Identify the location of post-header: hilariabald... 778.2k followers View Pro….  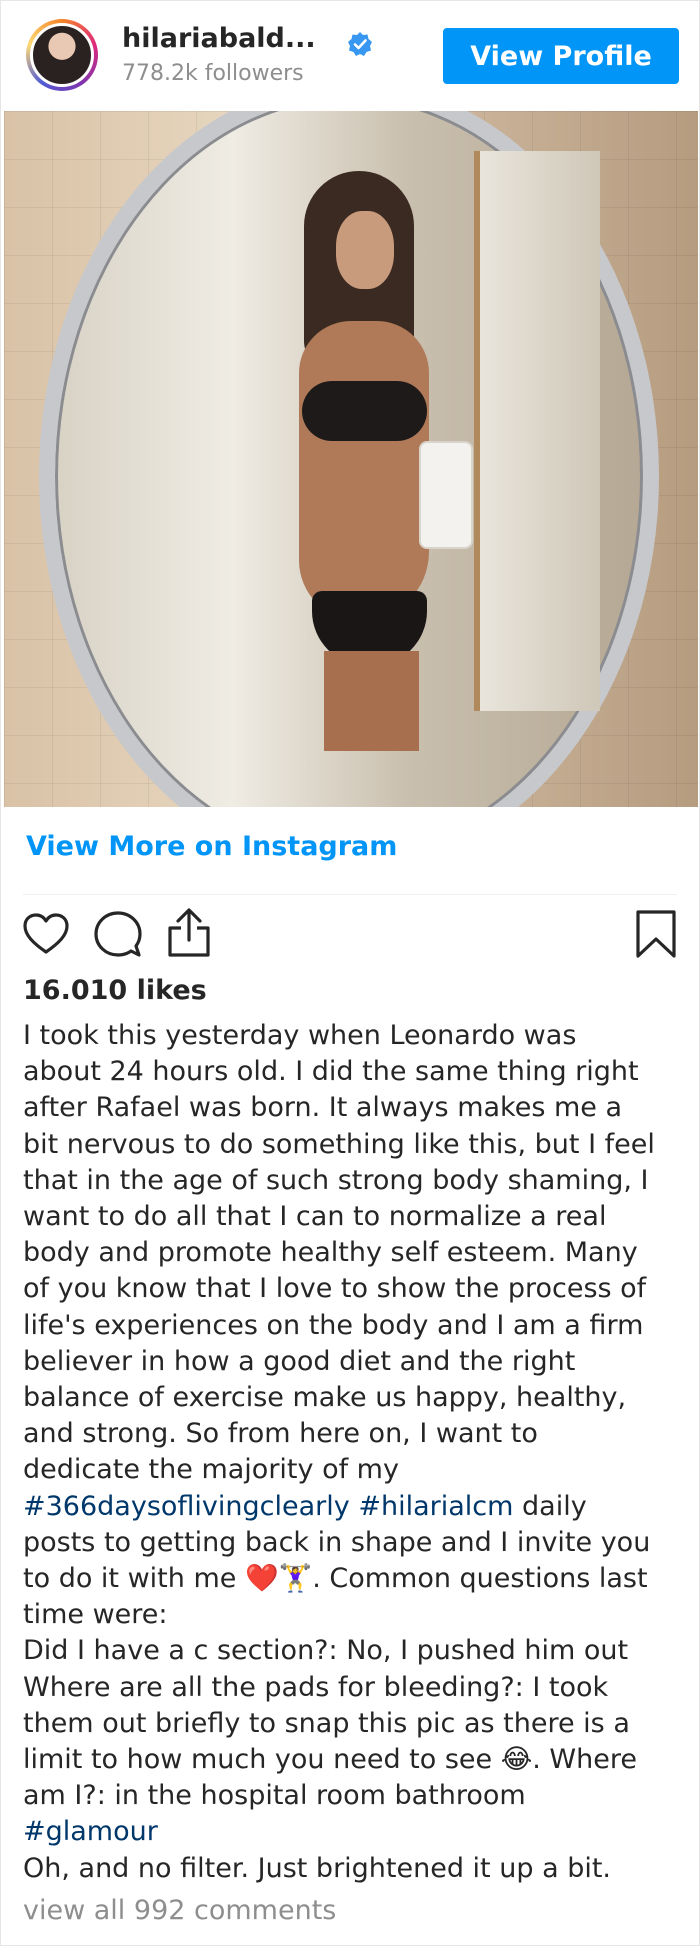
(350, 56).